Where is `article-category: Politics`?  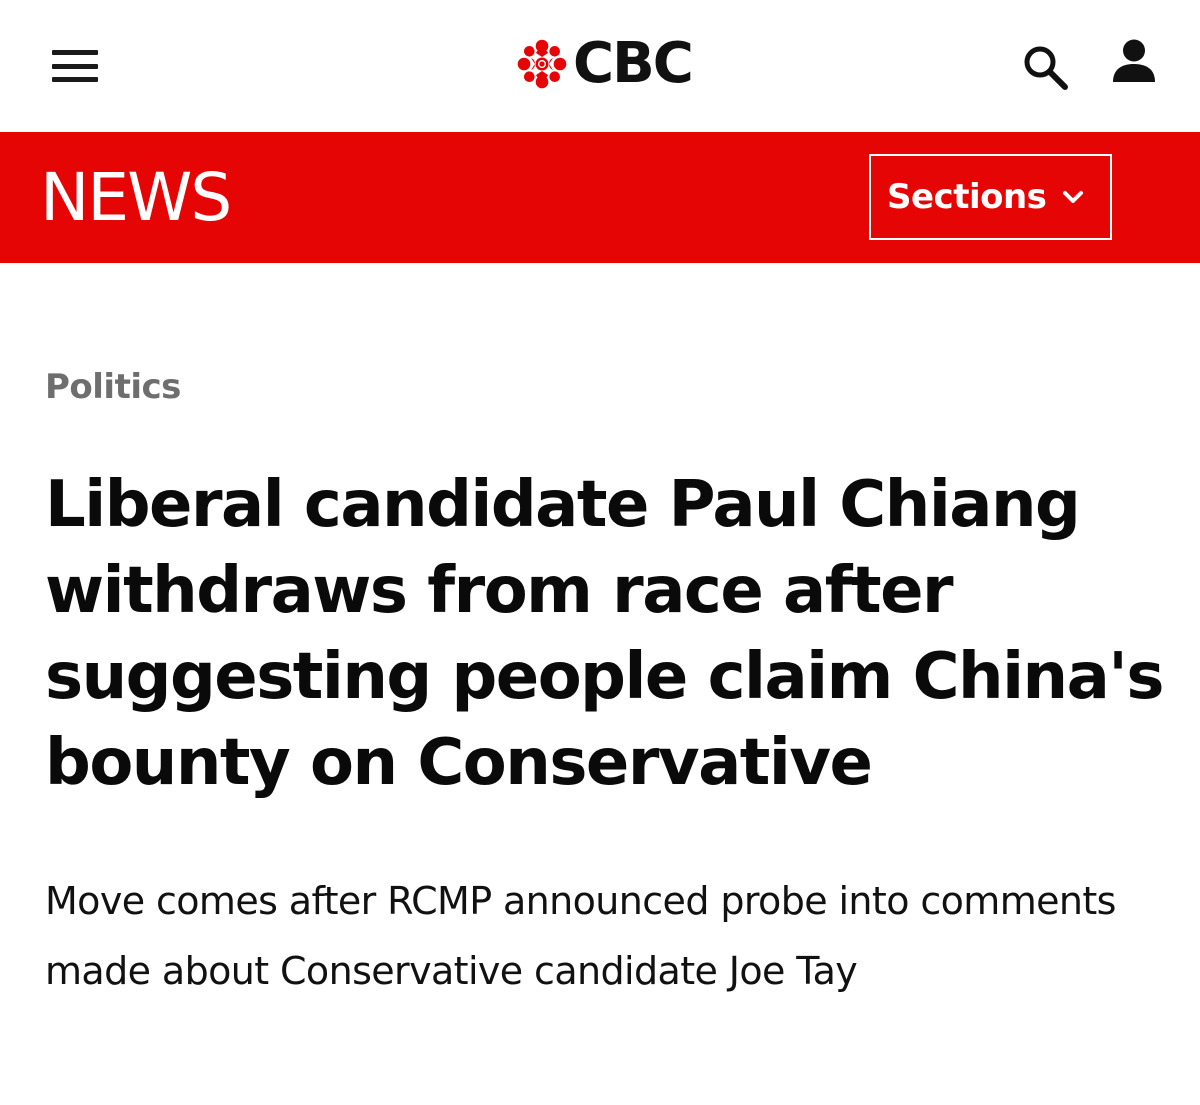
article-category: Politics is located at coordinates (113, 387).